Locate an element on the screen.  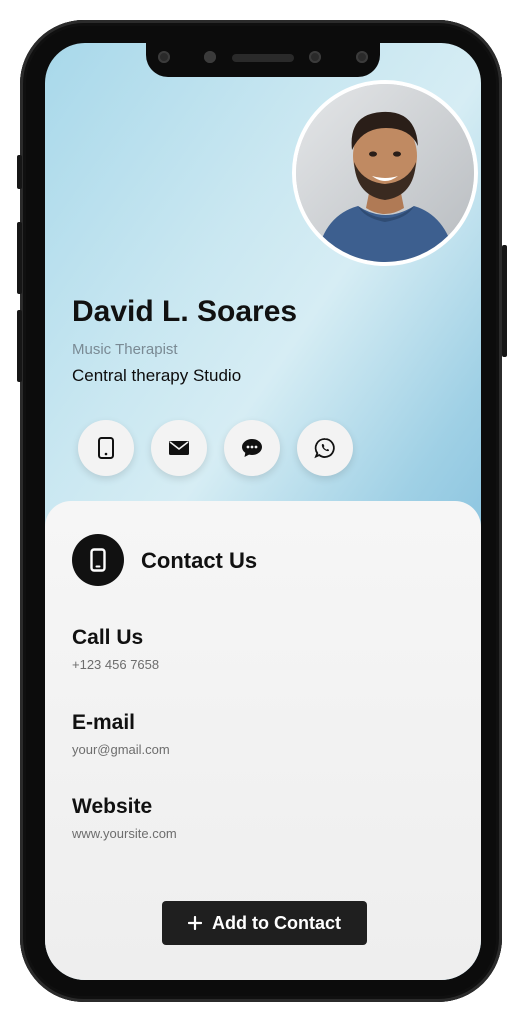
add-to-contact-label: Add to Contact is located at coordinates (276, 922).